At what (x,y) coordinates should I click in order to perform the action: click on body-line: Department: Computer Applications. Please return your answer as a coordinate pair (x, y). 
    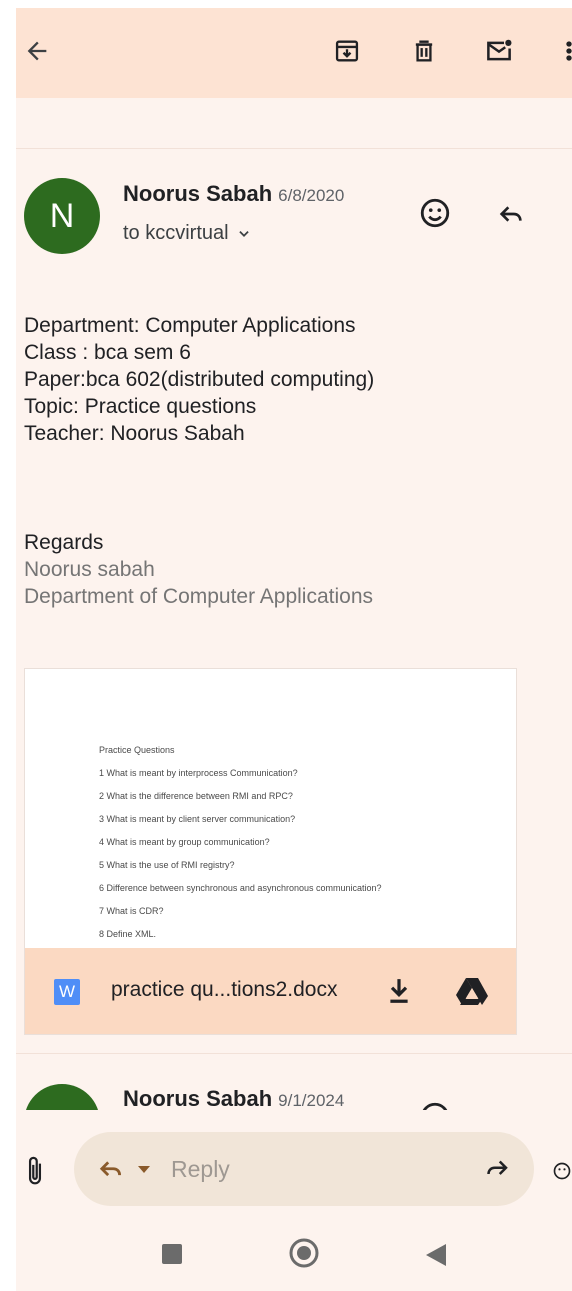
    Looking at the image, I should click on (190, 325).